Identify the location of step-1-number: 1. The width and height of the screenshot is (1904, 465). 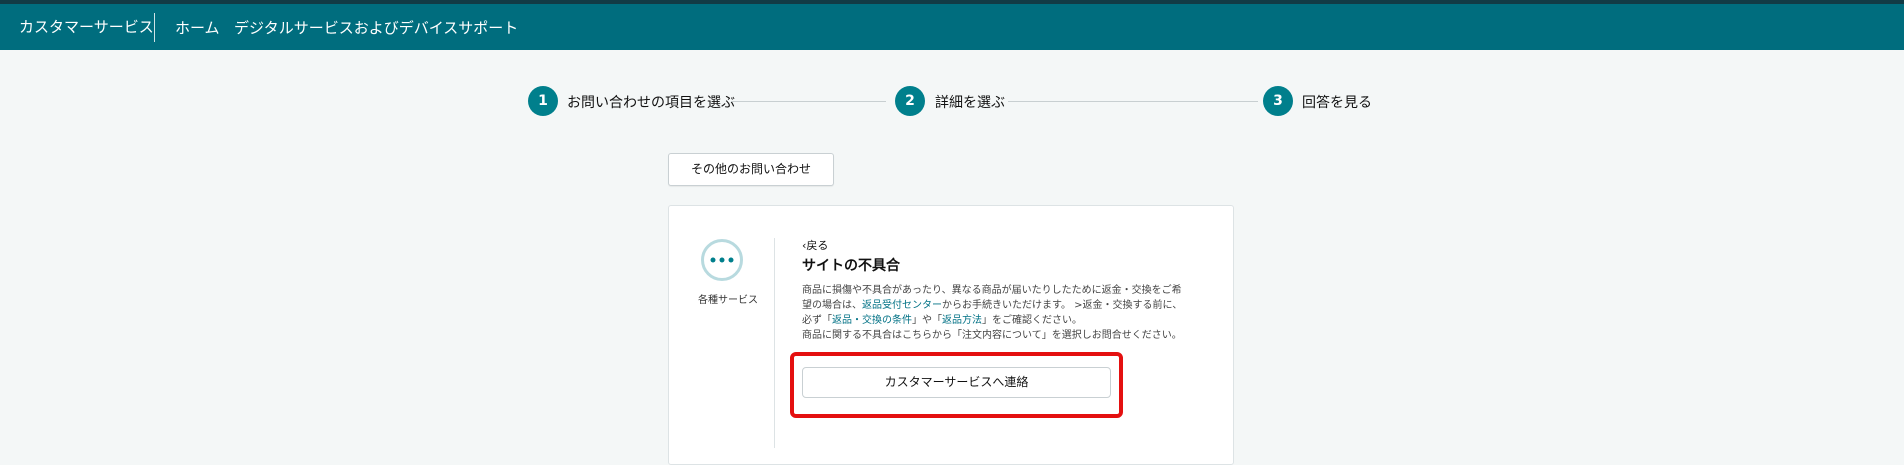
(543, 101).